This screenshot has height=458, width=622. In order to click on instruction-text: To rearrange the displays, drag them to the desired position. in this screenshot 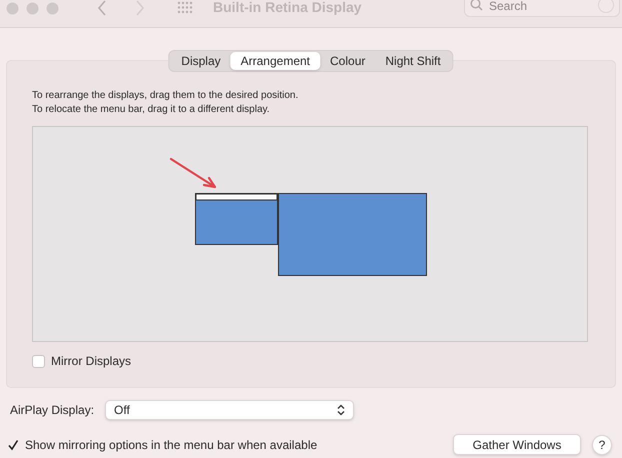, I will do `click(166, 96)`.